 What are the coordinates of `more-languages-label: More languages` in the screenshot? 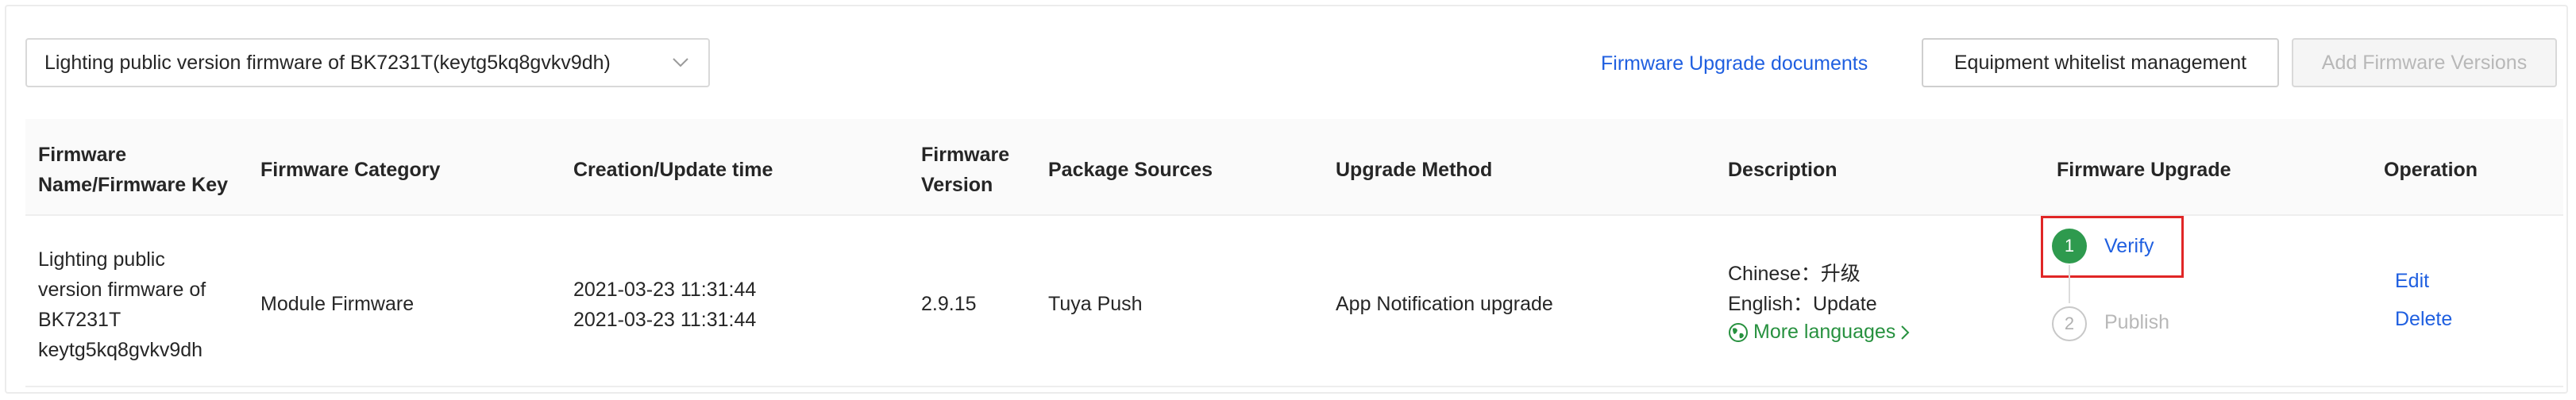 It's located at (1824, 332).